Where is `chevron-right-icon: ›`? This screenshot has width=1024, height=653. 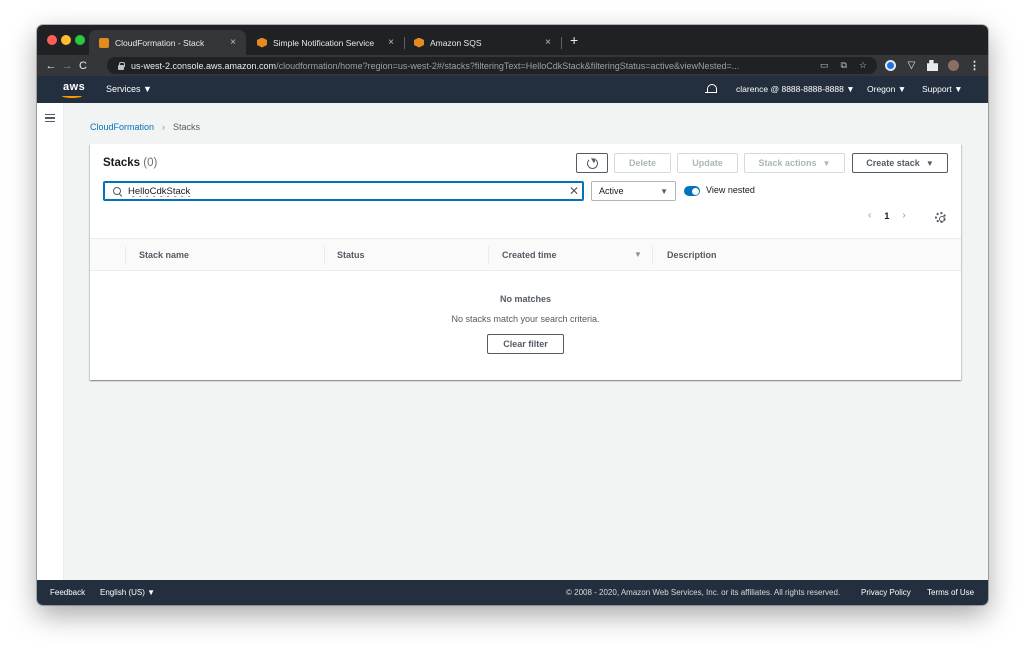 chevron-right-icon: › is located at coordinates (164, 127).